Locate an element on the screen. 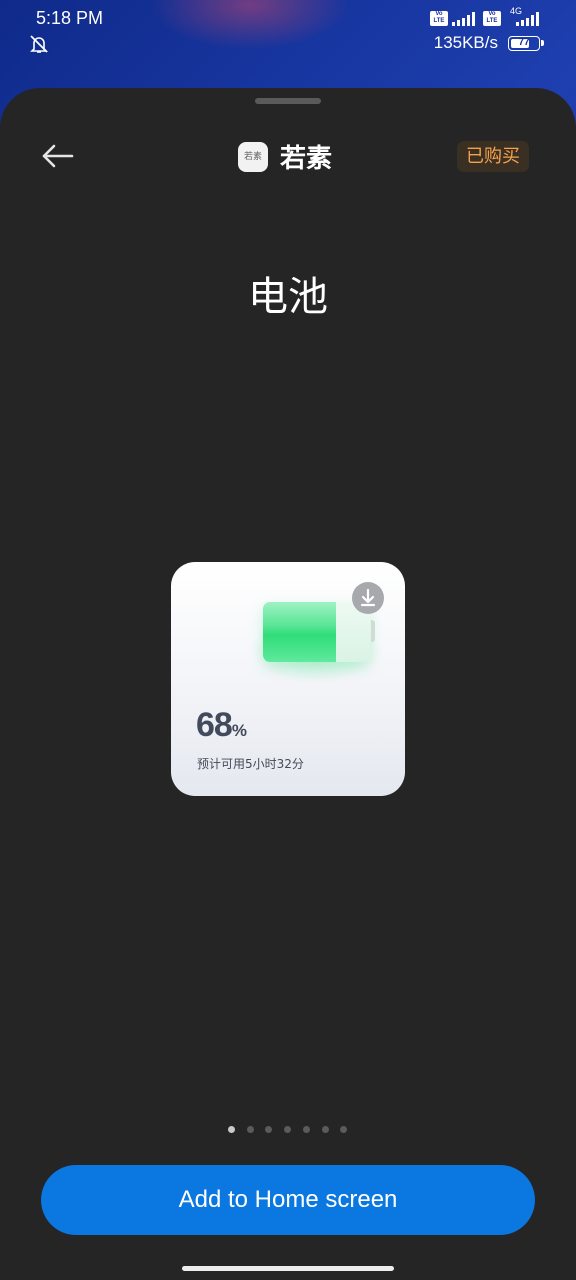 The width and height of the screenshot is (576, 1280). sheet-drag-handle is located at coordinates (288, 101).